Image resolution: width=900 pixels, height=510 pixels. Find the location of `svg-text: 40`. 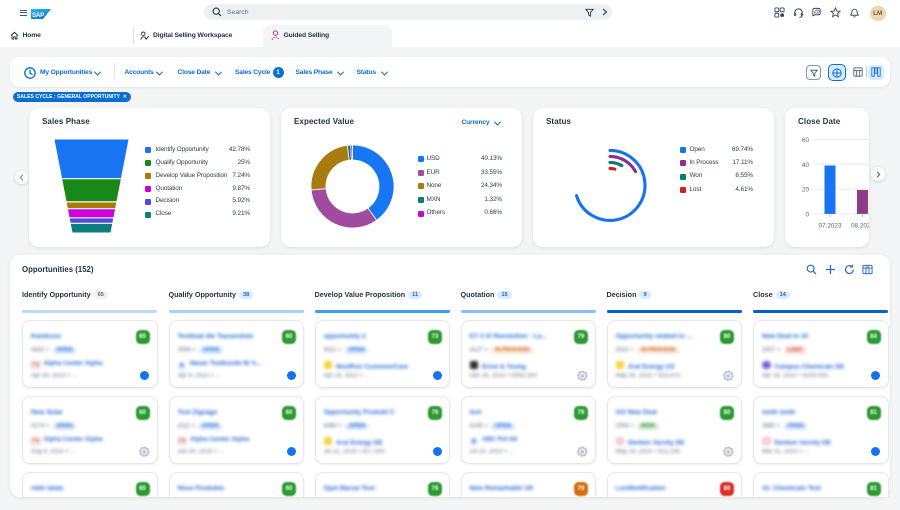

svg-text: 40 is located at coordinates (806, 165).